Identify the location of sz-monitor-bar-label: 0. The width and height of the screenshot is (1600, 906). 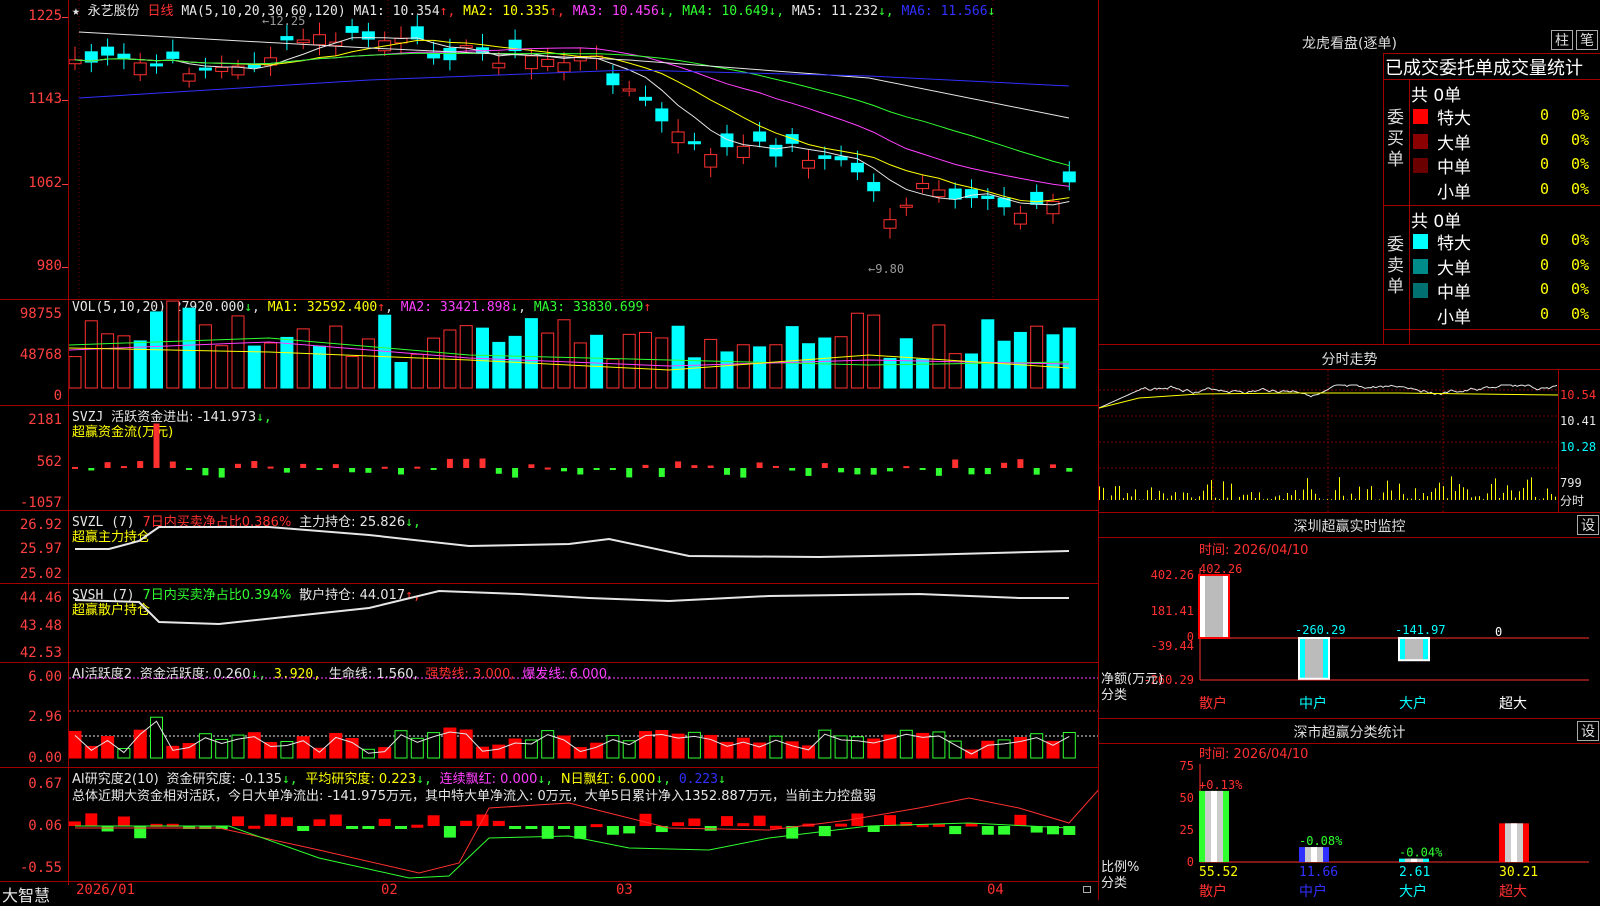
(1498, 632).